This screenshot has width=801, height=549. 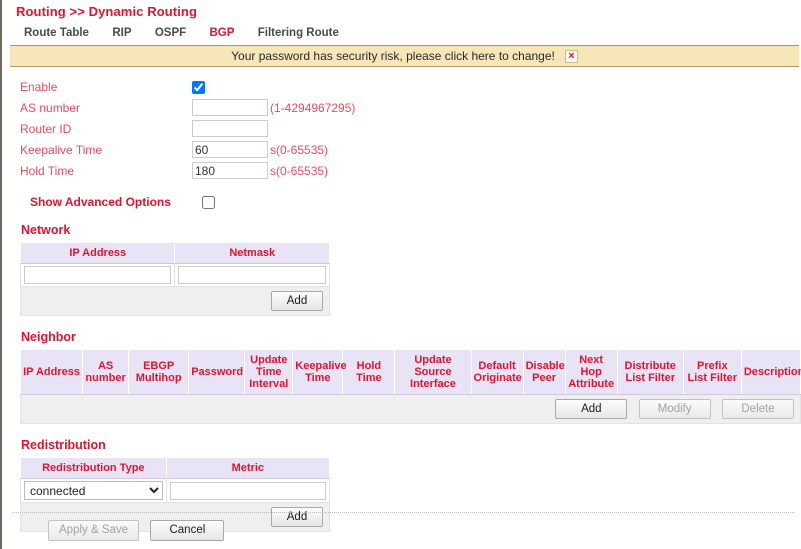 What do you see at coordinates (544, 372) in the screenshot?
I see `neighbor-col-disable-peer: Disable Peer` at bounding box center [544, 372].